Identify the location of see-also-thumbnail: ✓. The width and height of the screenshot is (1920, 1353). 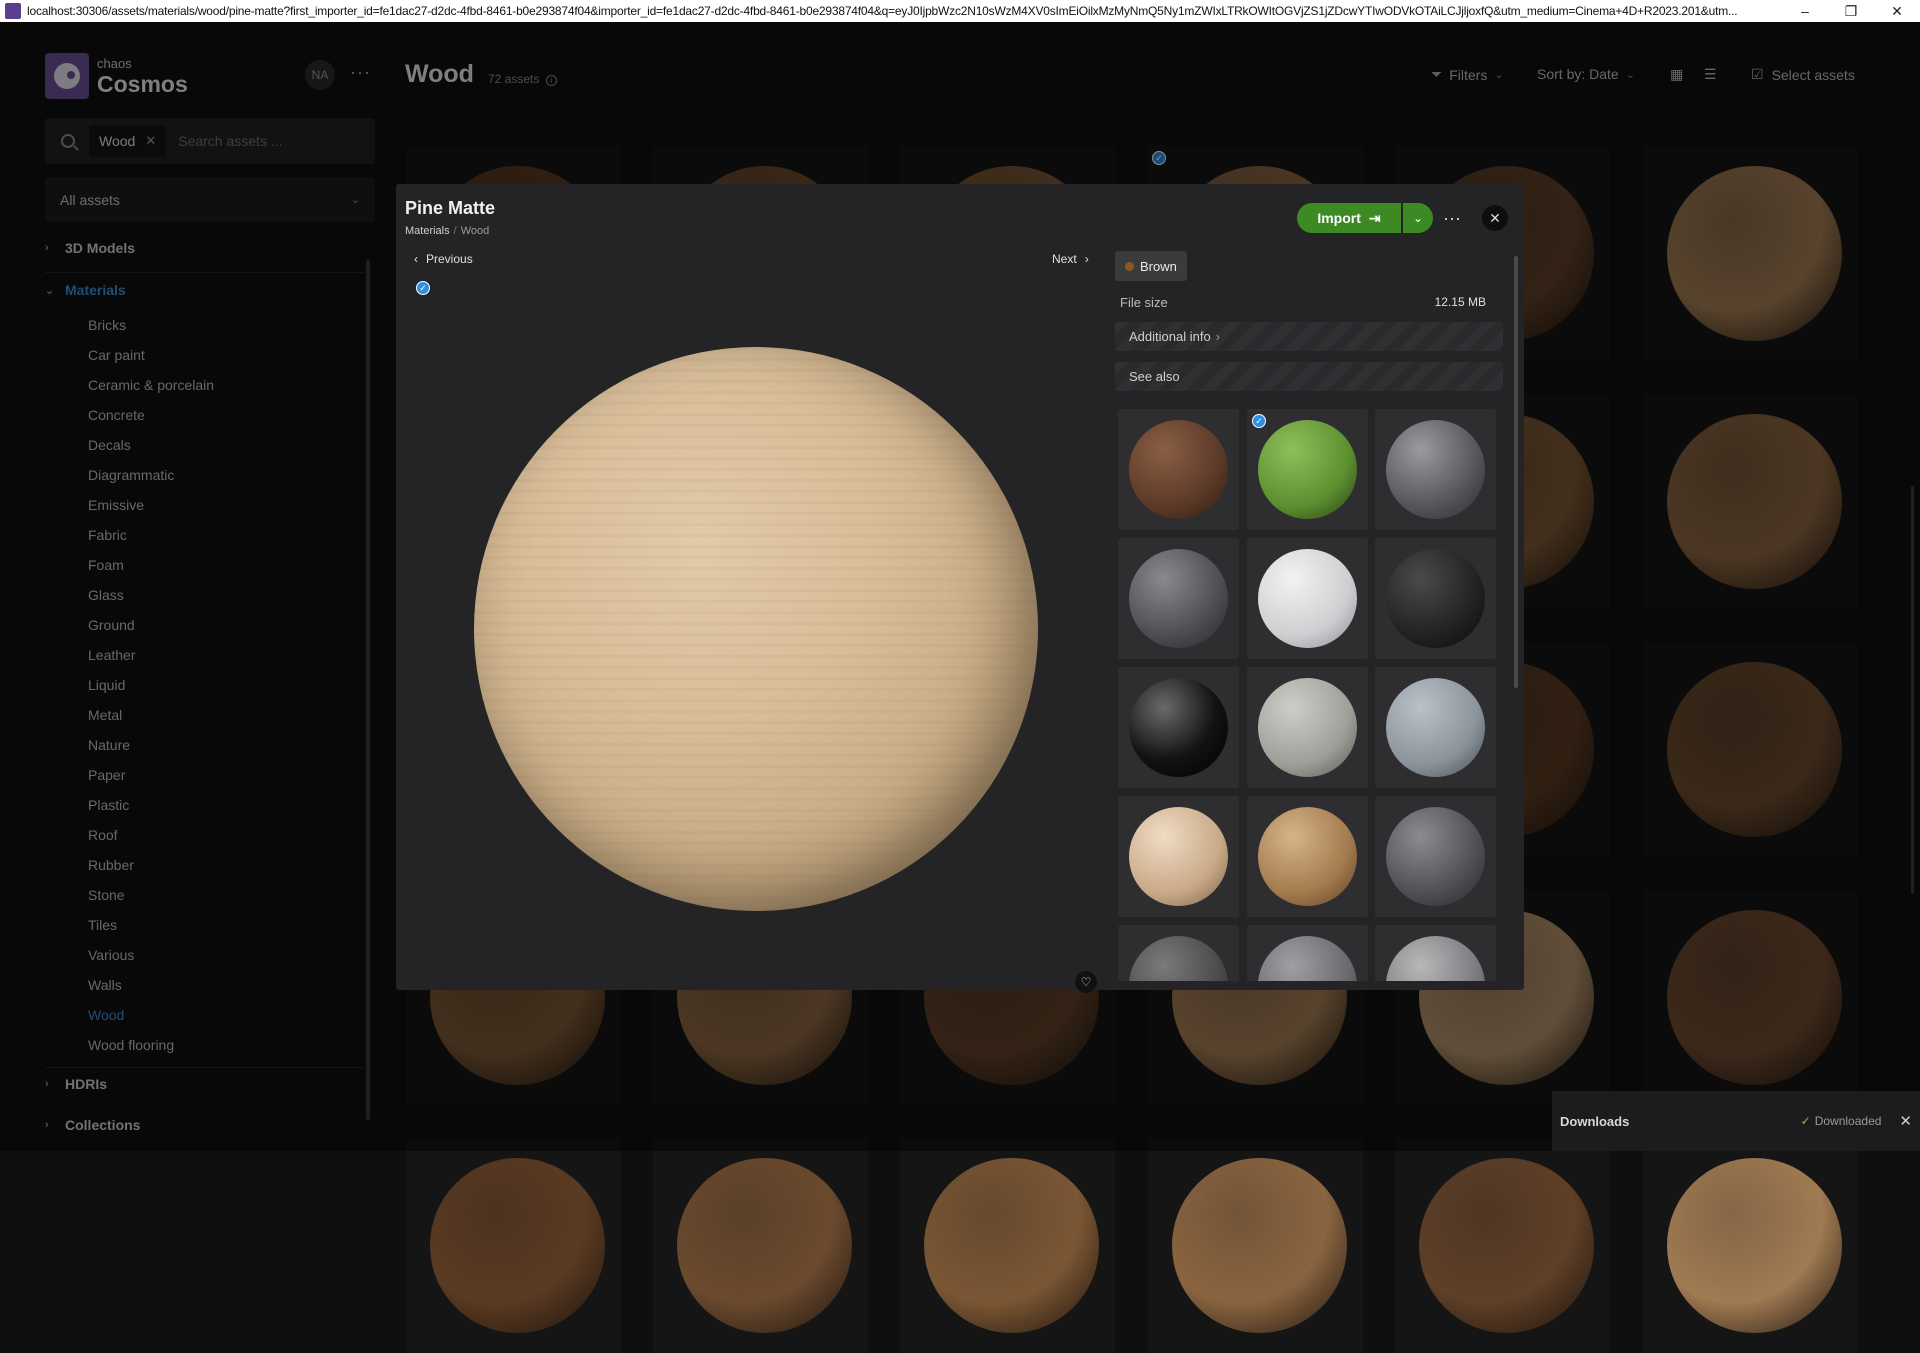
(1307, 469).